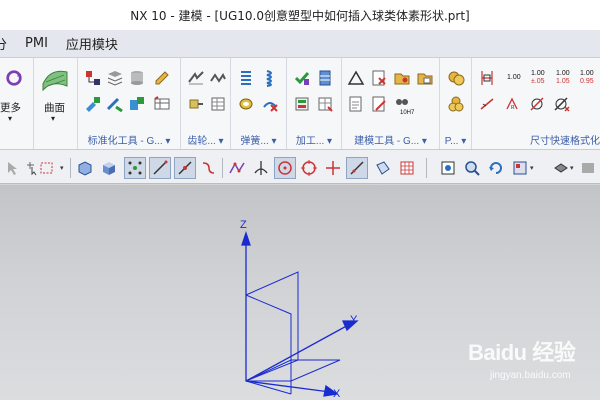 This screenshot has width=600, height=400. I want to click on group-label-standard-tools: 标准化工具 - G... ▾, so click(129, 139).